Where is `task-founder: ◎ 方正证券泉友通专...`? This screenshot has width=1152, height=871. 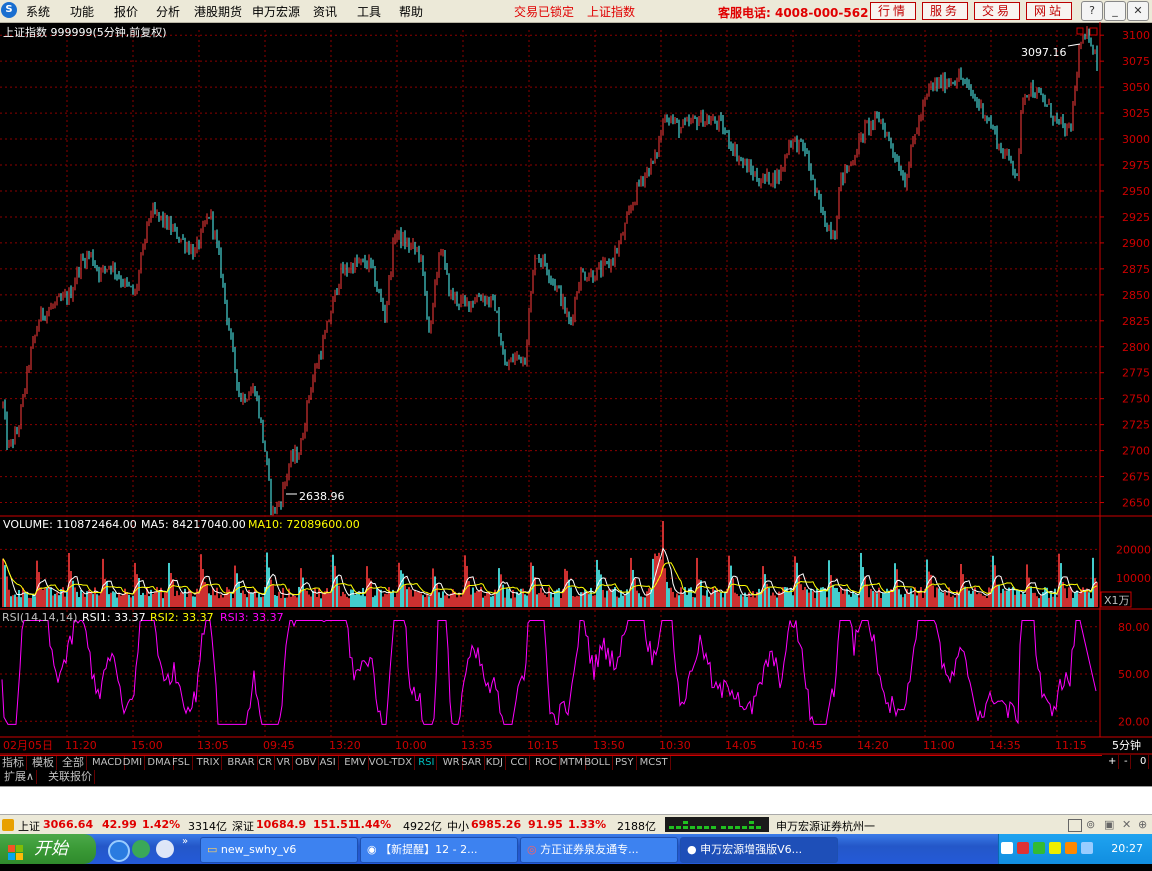 task-founder: ◎ 方正证券泉友通专... is located at coordinates (599, 850).